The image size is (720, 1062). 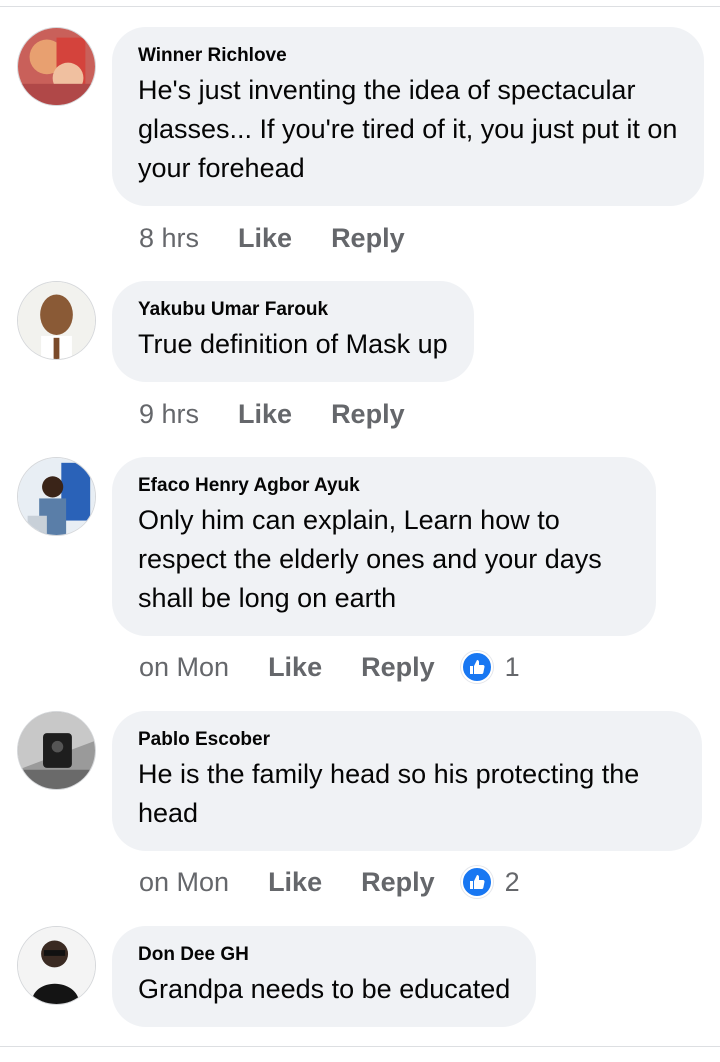 I want to click on comment-author: Yakubu Umar Farouk, so click(x=293, y=310).